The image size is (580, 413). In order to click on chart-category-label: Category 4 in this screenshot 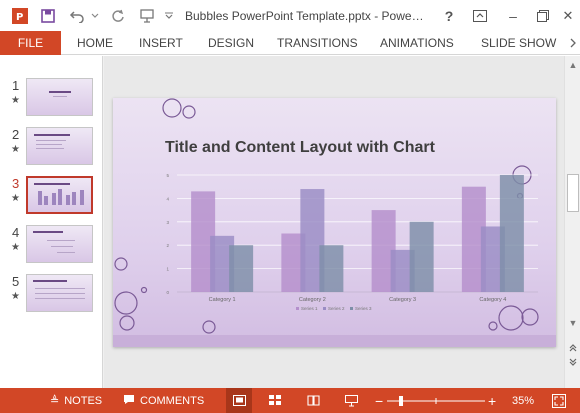, I will do `click(492, 300)`.